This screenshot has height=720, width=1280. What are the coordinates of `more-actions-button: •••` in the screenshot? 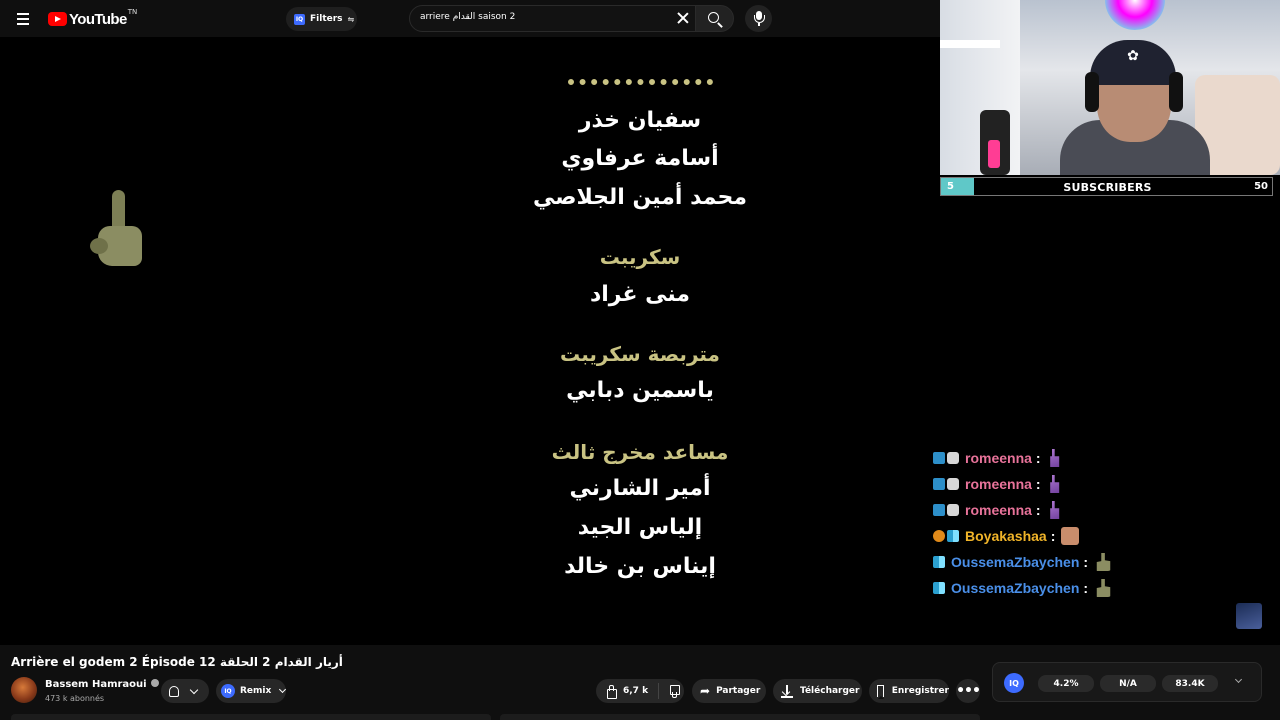 It's located at (968, 691).